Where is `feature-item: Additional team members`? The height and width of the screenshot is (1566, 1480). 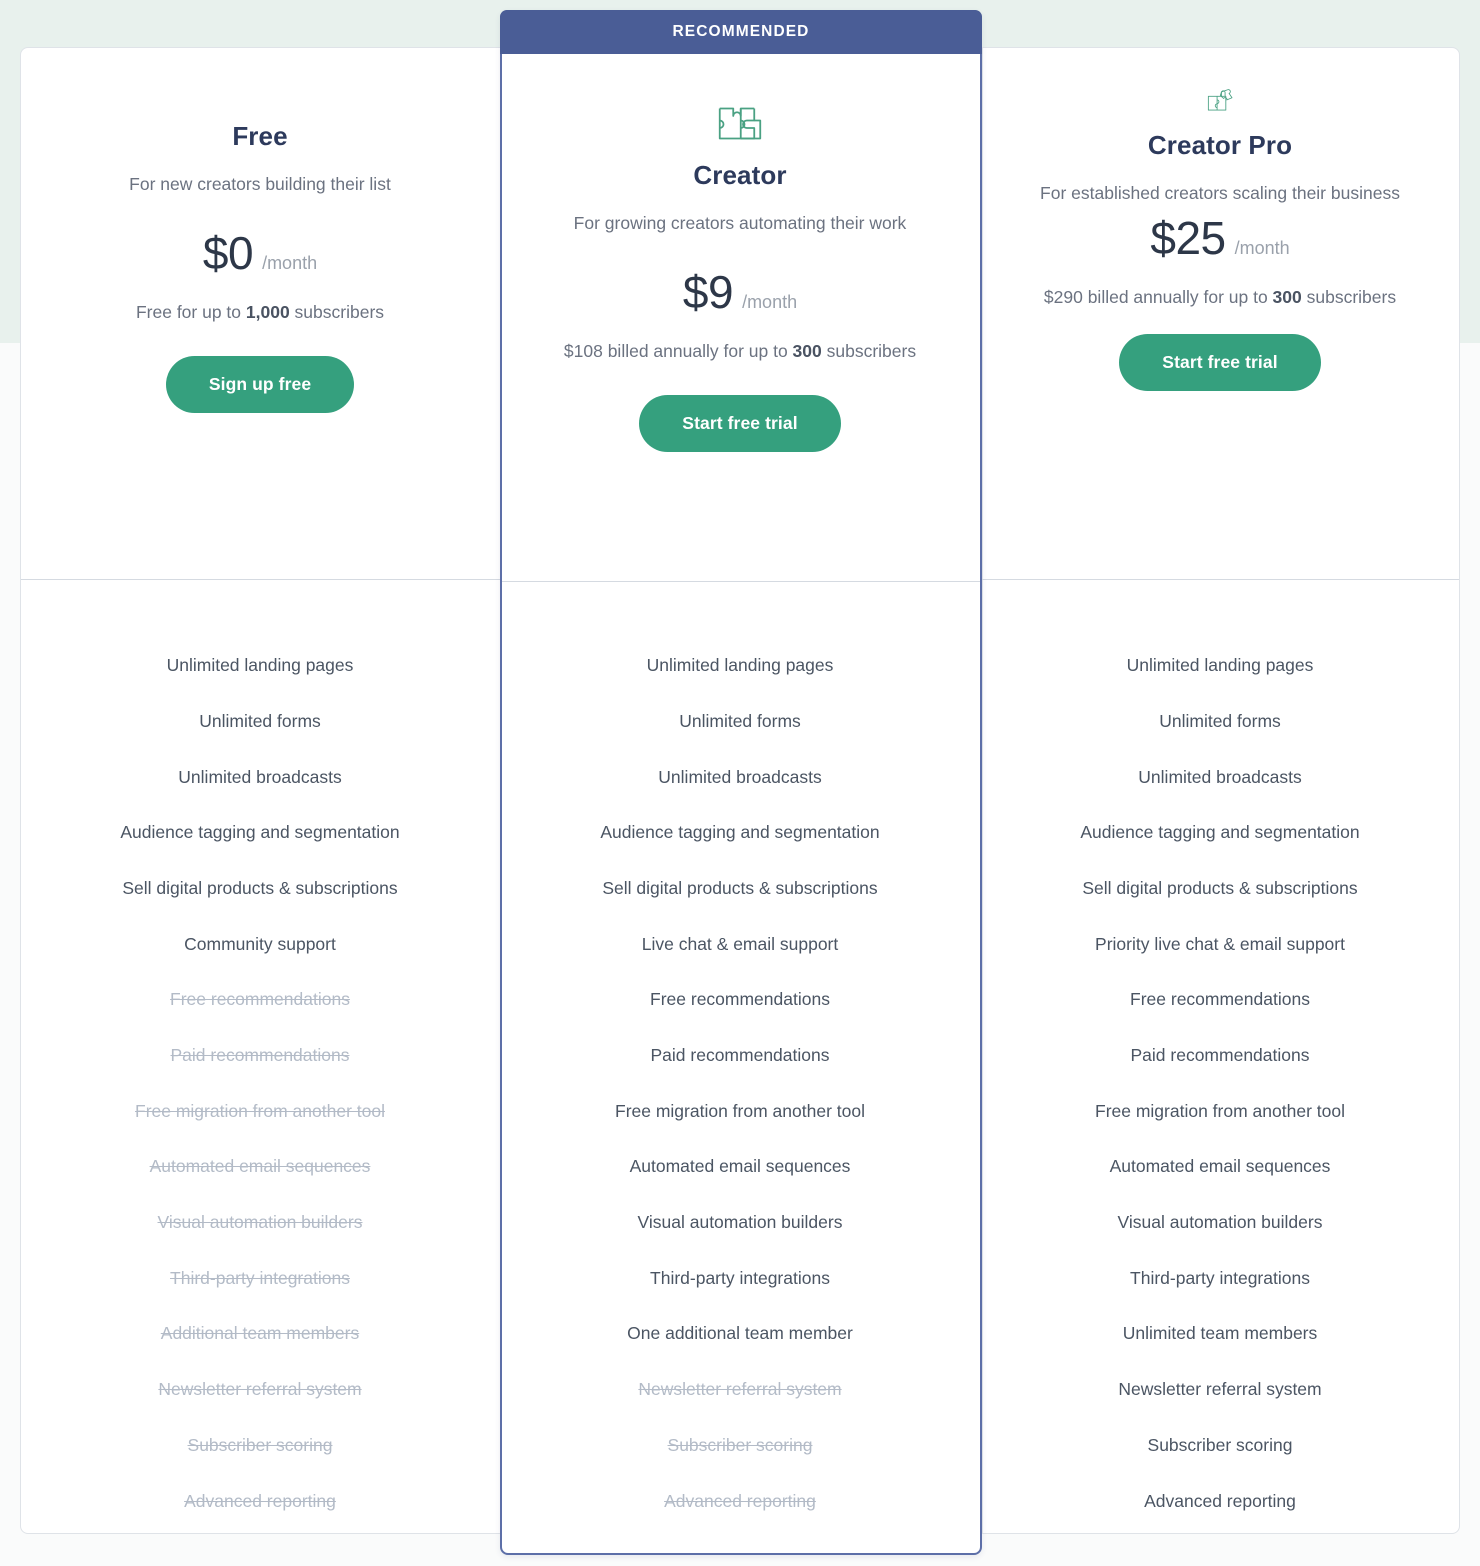
feature-item: Additional team members is located at coordinates (260, 1333).